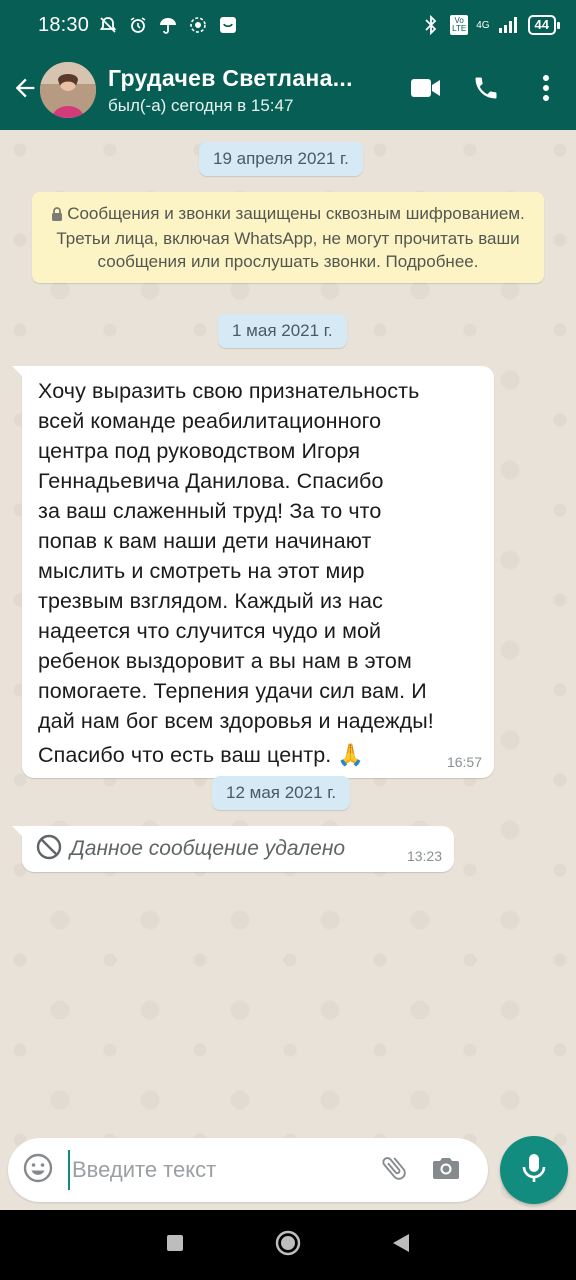  I want to click on status-bar: 18:30 Vo LTE 4G 44, so click(288, 25).